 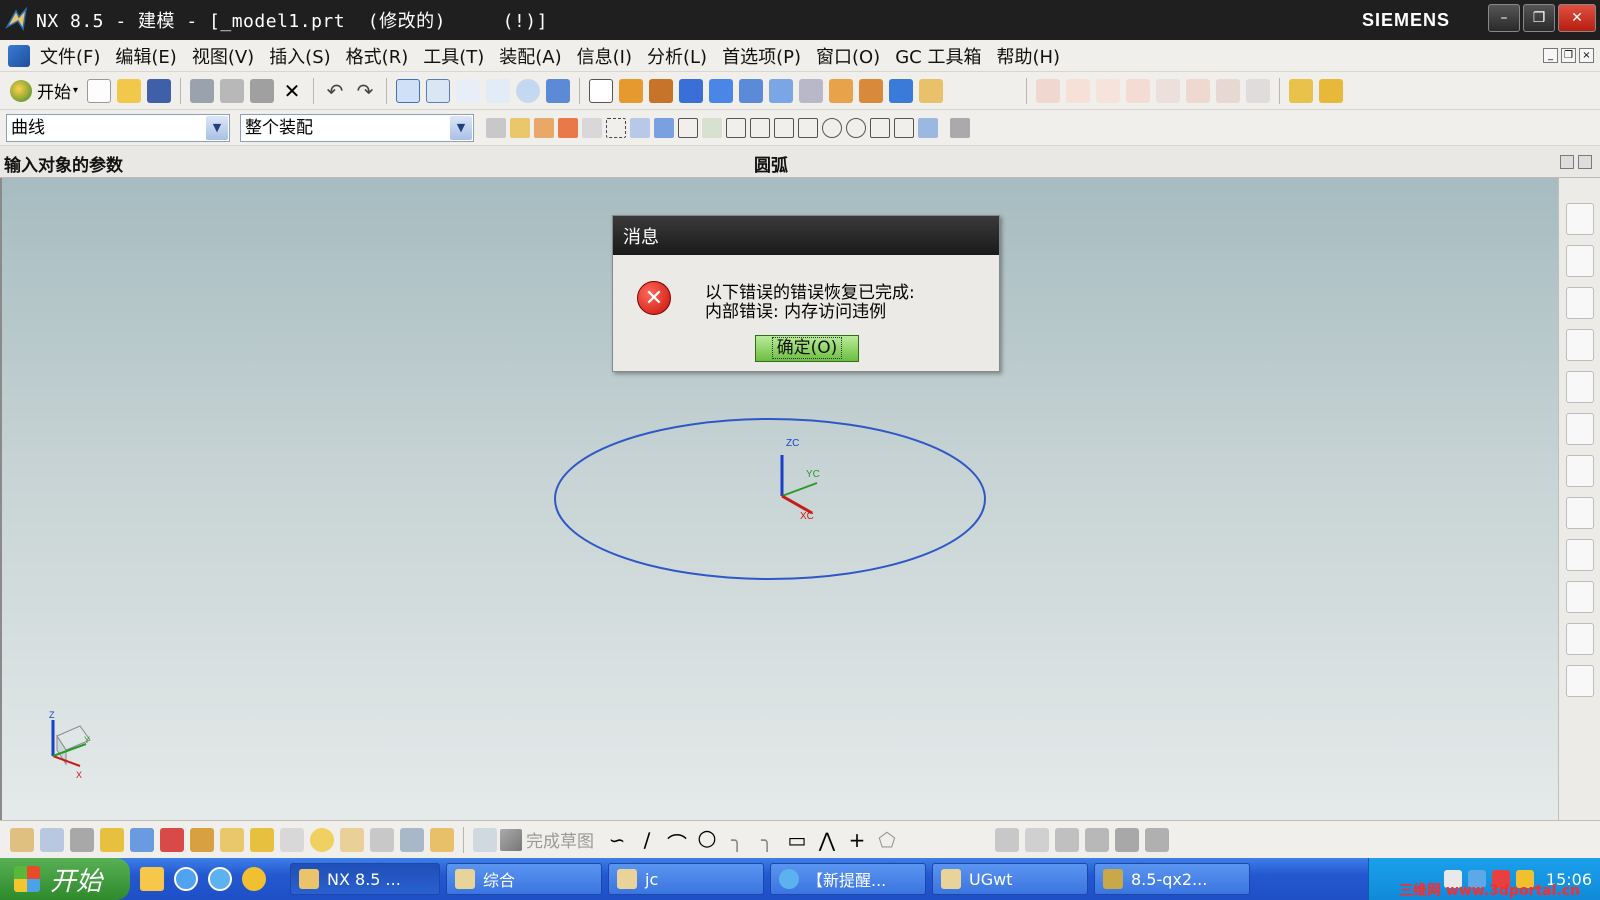 What do you see at coordinates (65, 879) in the screenshot?
I see `windows-start-button: 开始` at bounding box center [65, 879].